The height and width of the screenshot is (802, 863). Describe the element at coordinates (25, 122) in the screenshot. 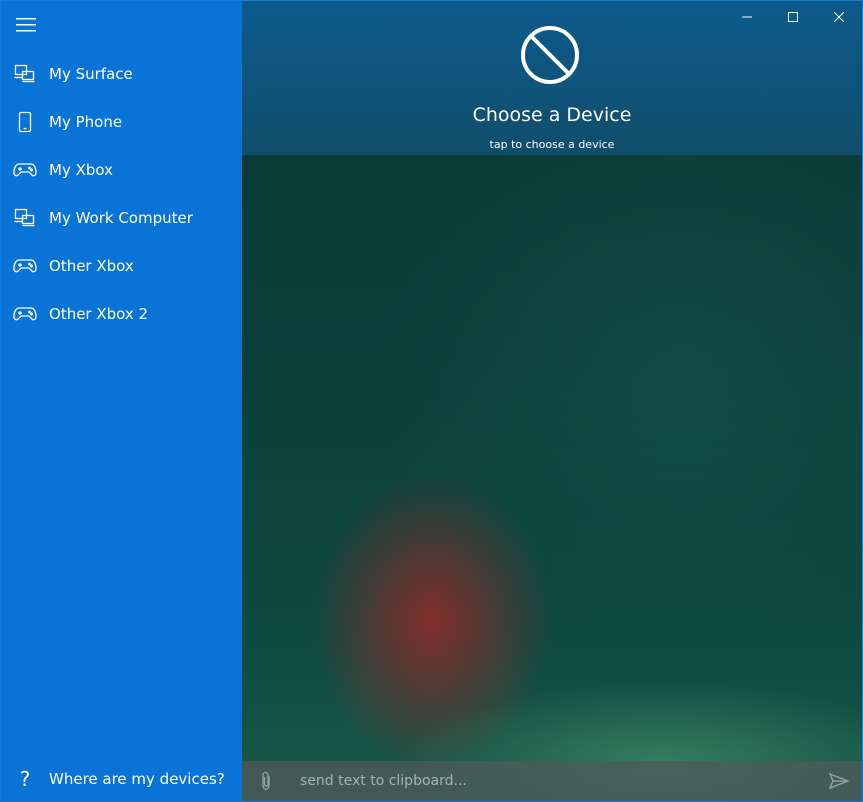

I see `phone-icon` at that location.